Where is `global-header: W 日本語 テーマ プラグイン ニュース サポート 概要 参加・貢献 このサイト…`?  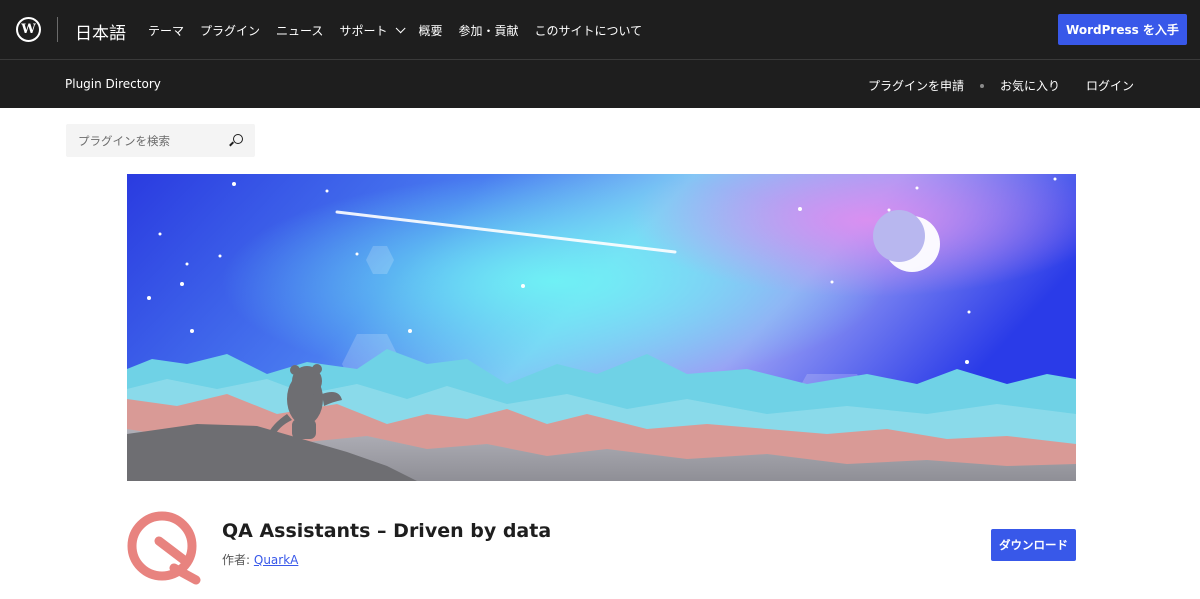 global-header: W 日本語 テーマ プラグイン ニュース サポート 概要 参加・貢献 このサイト… is located at coordinates (600, 29).